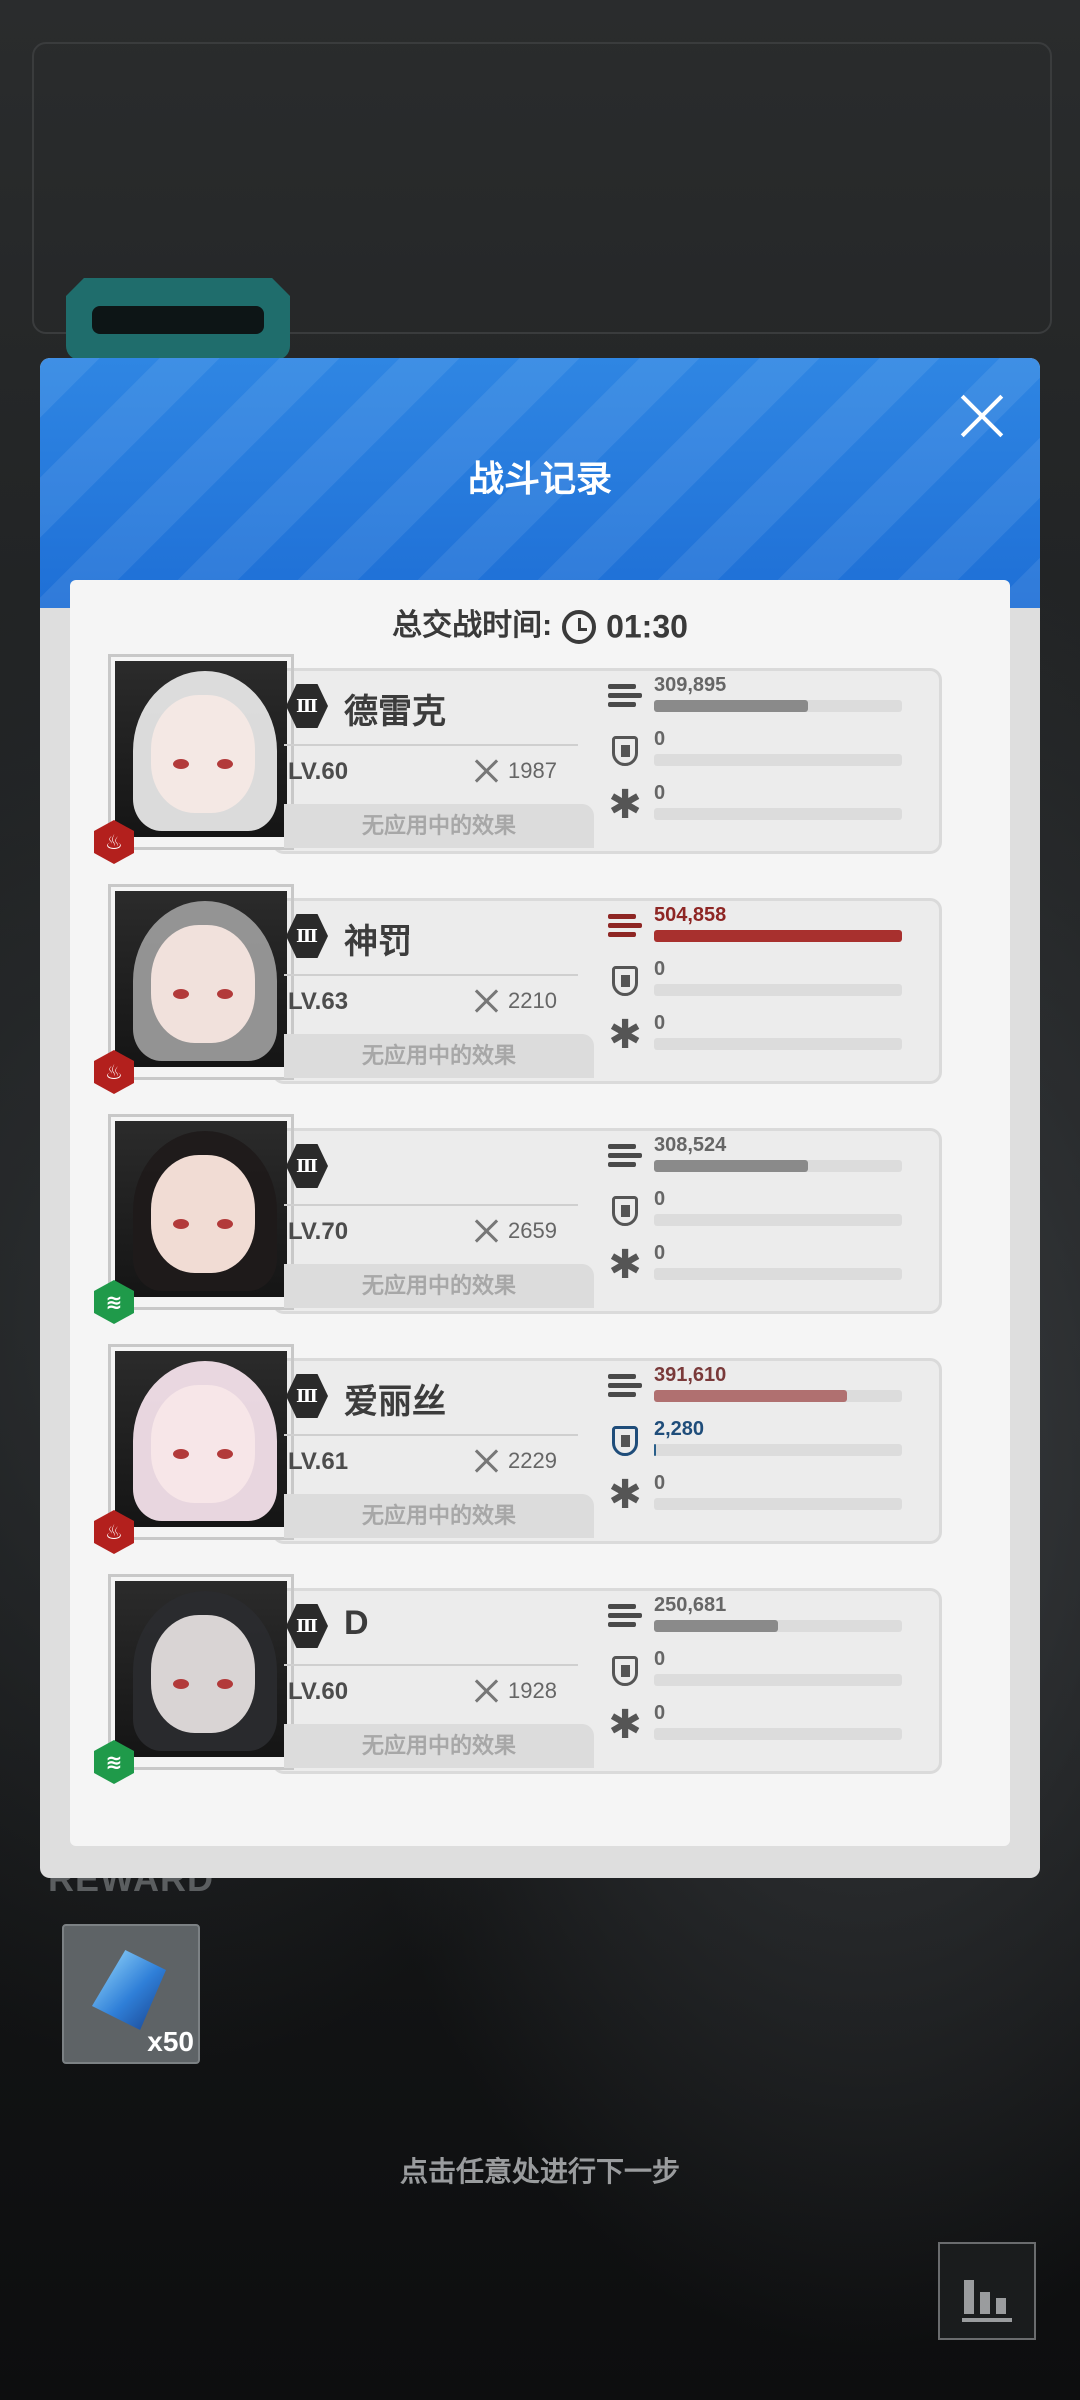 Image resolution: width=1080 pixels, height=2400 pixels. Describe the element at coordinates (318, 1001) in the screenshot. I see `character-level: LV.63` at that location.